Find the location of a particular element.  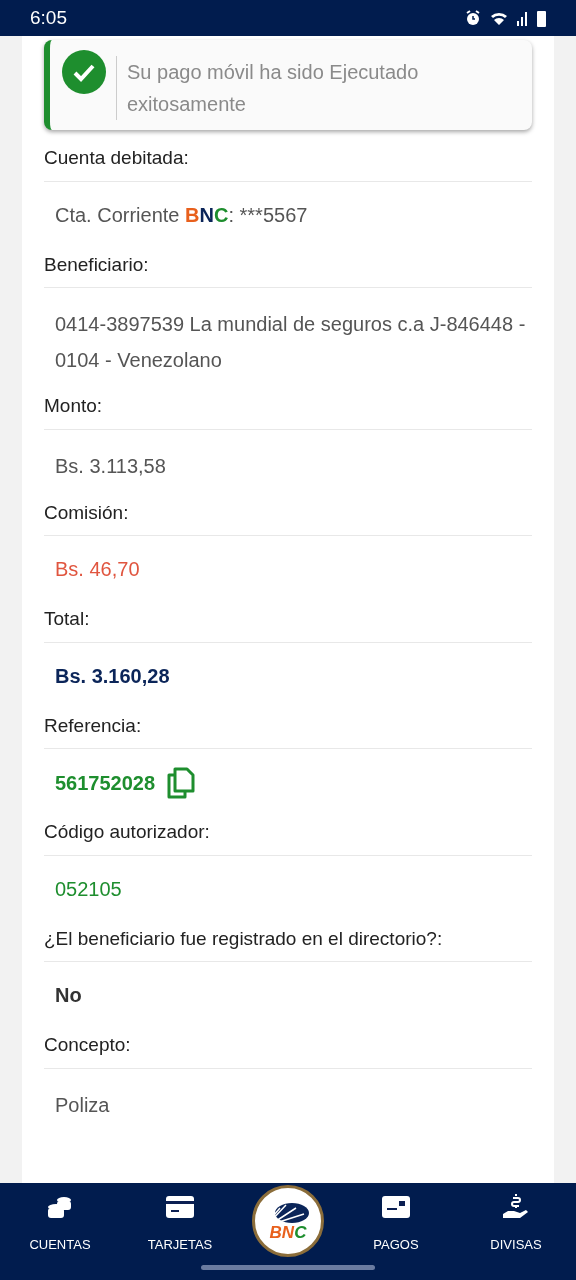

check-icon is located at coordinates (84, 72).